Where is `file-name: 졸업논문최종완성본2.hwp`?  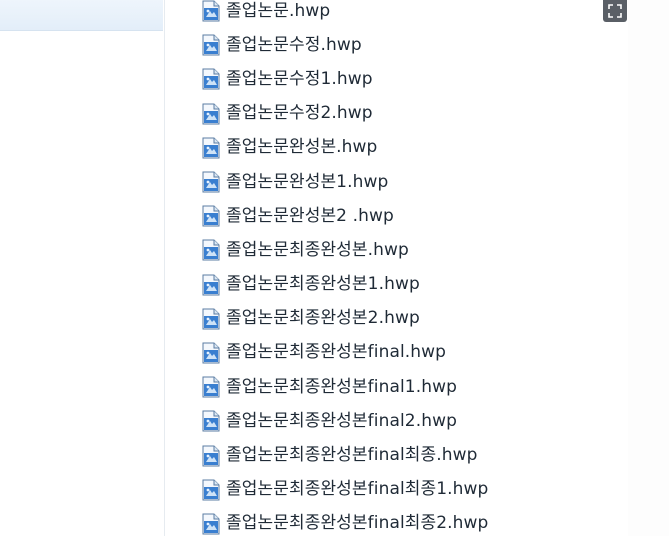 file-name: 졸업논문최종완성본2.hwp is located at coordinates (323, 318).